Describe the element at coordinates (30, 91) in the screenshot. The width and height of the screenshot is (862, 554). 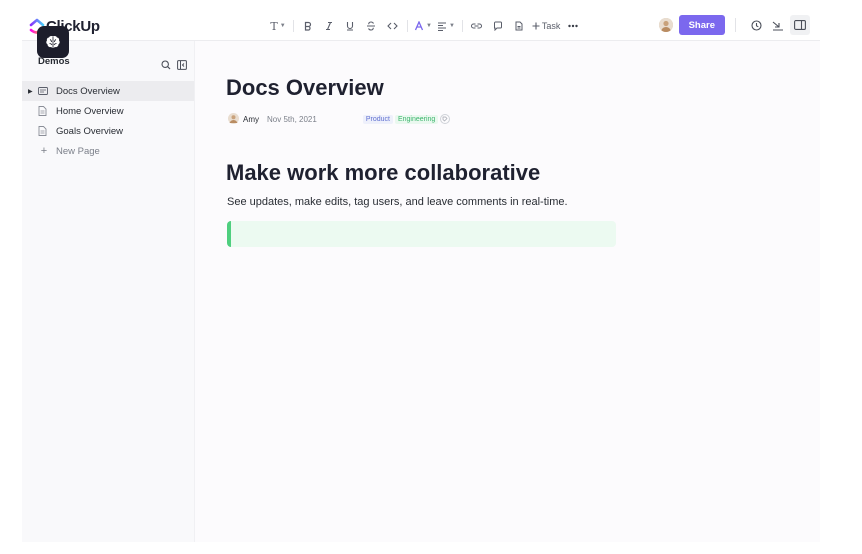
I see `caret-right-icon: ▶` at that location.